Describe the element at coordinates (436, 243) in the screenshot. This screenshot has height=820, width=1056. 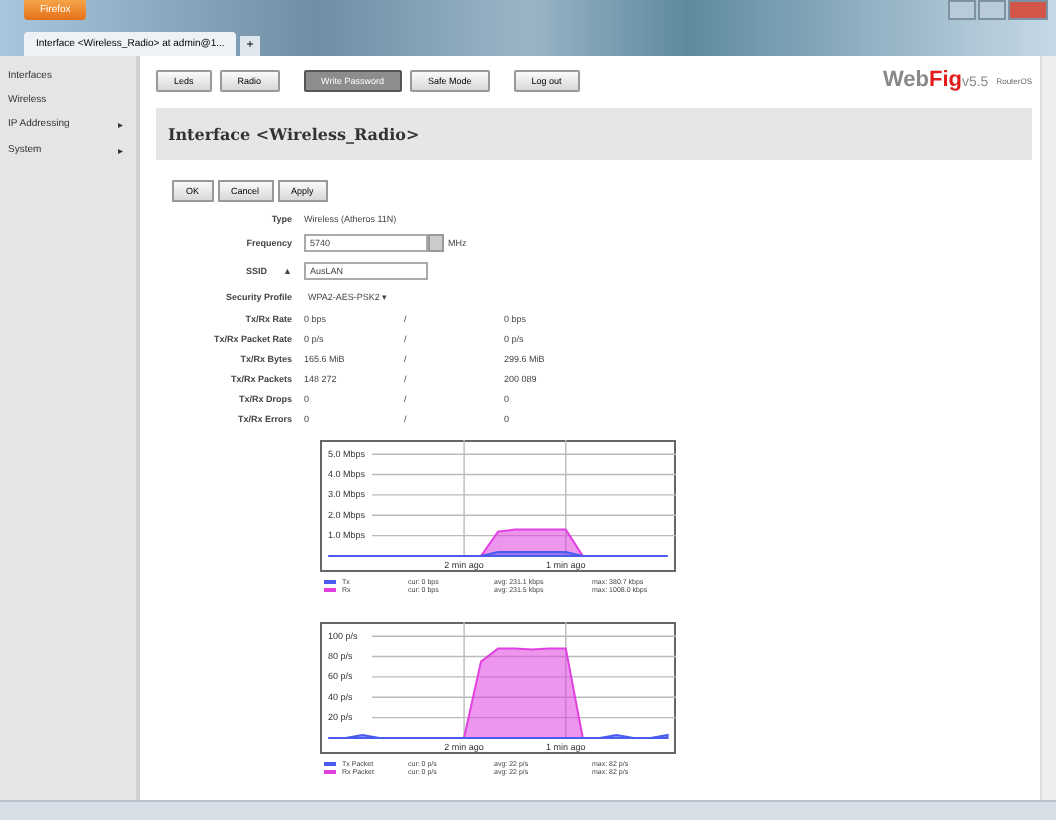
I see `dropdown-icon` at that location.